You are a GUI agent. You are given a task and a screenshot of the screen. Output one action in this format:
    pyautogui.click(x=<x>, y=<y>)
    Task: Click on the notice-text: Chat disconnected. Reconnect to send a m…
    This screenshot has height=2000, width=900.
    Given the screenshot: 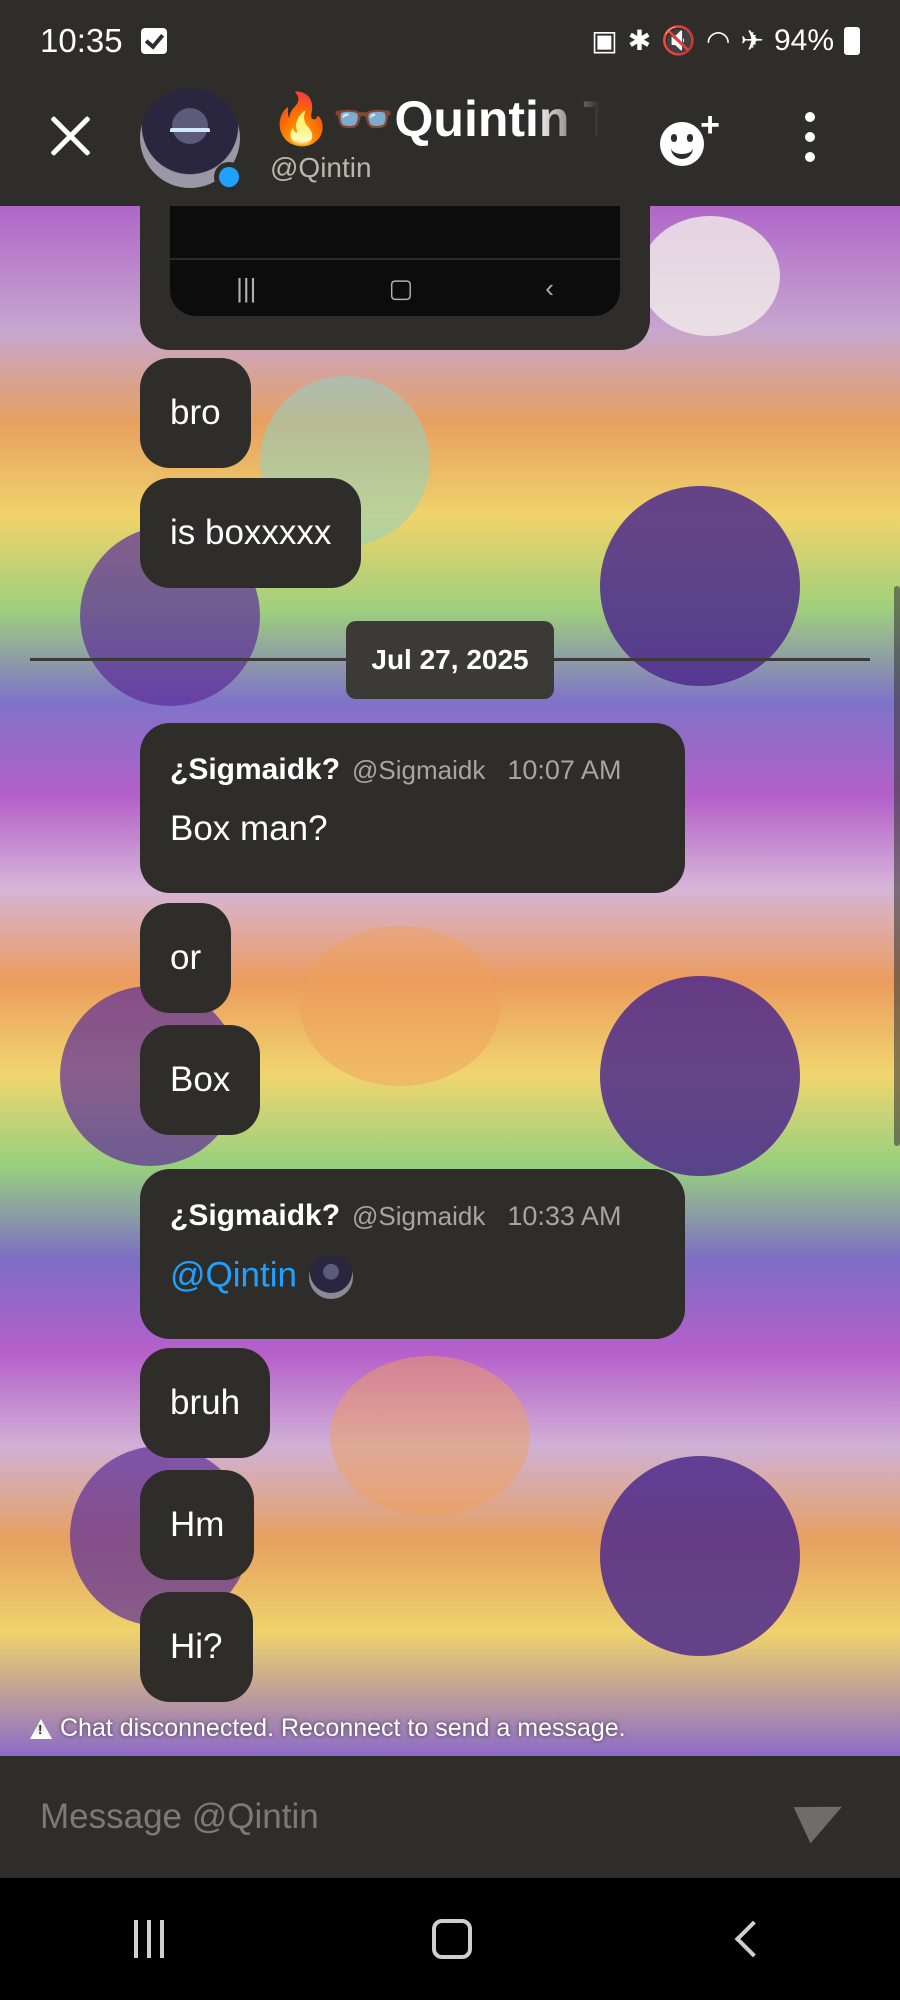 What is the action you would take?
    pyautogui.click(x=343, y=1728)
    